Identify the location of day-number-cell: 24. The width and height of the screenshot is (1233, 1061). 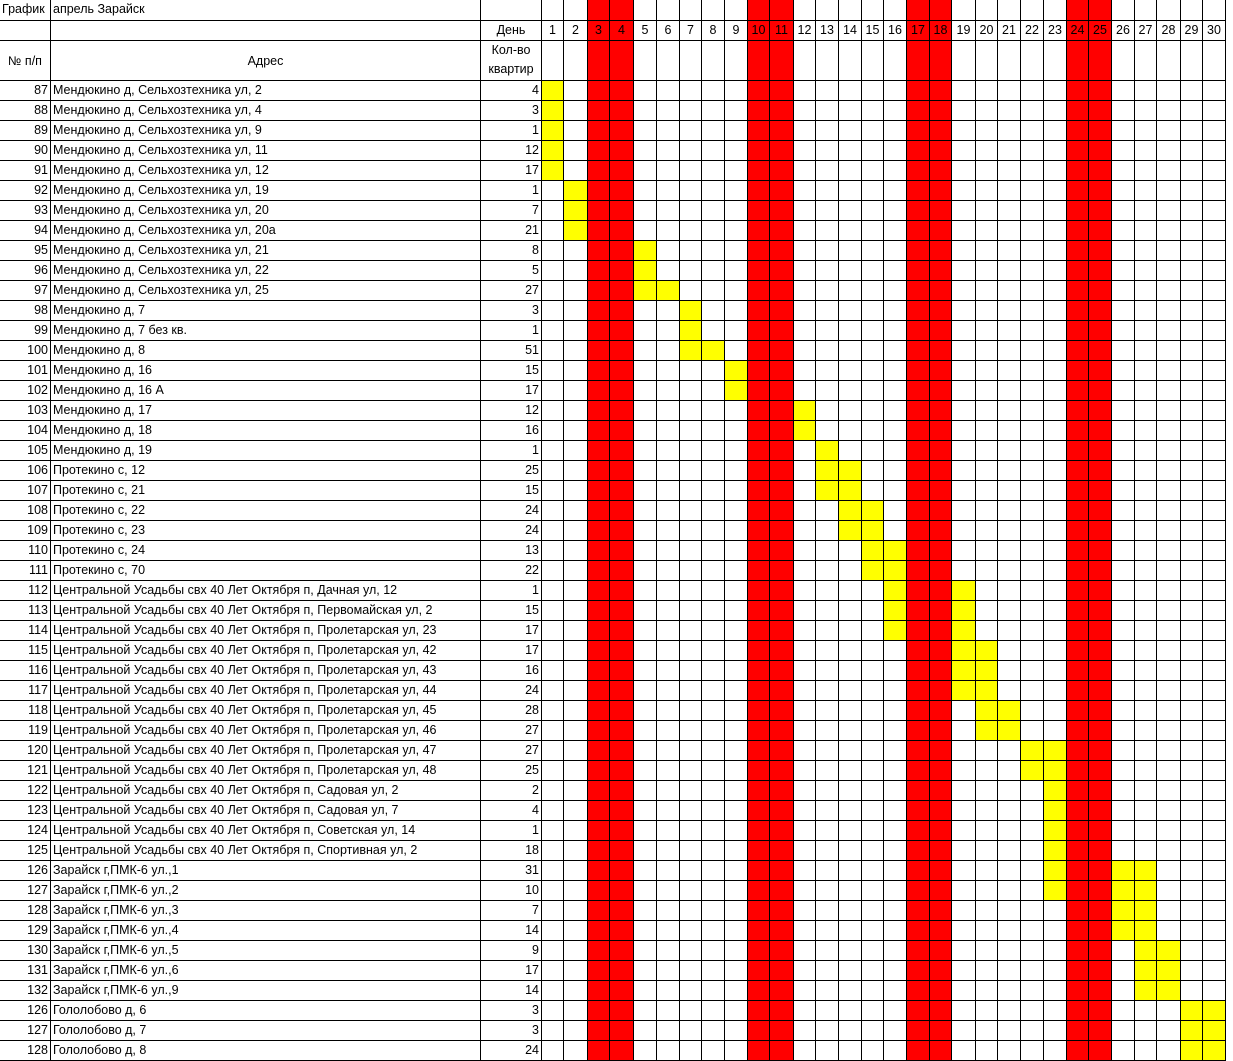
(1078, 31).